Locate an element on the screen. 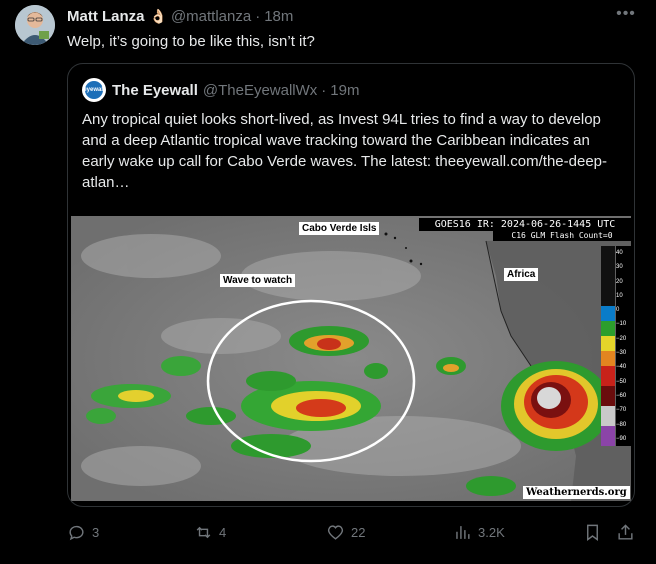  quoted-author-name: The Eyewall is located at coordinates (155, 90).